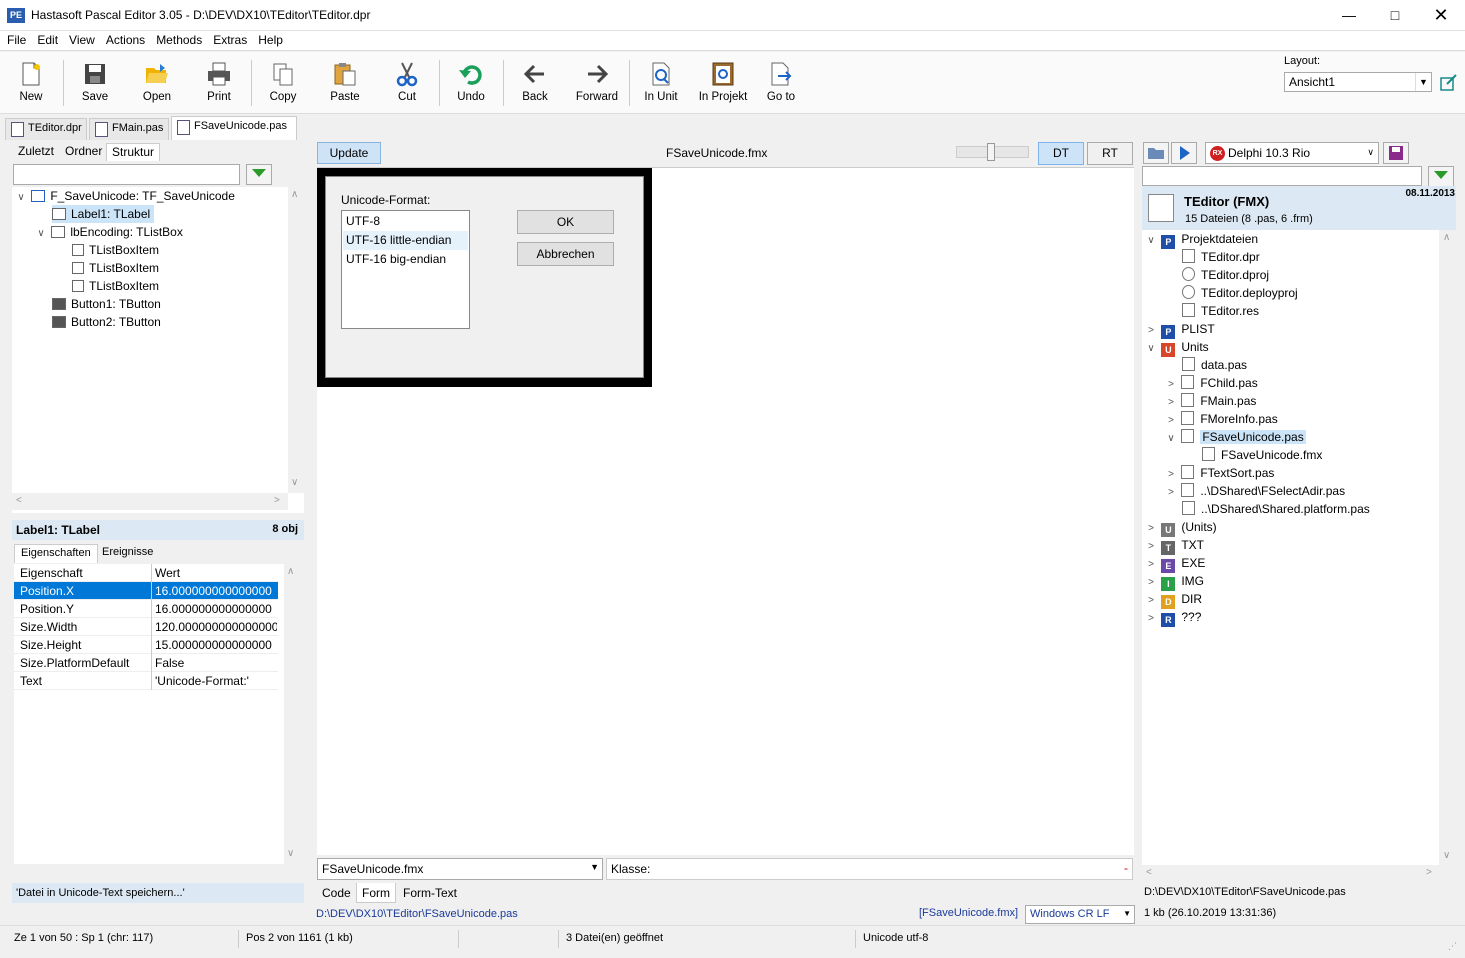 Image resolution: width=1465 pixels, height=958 pixels. I want to click on property-row: Text 'Unicode-Format:', so click(146, 681).